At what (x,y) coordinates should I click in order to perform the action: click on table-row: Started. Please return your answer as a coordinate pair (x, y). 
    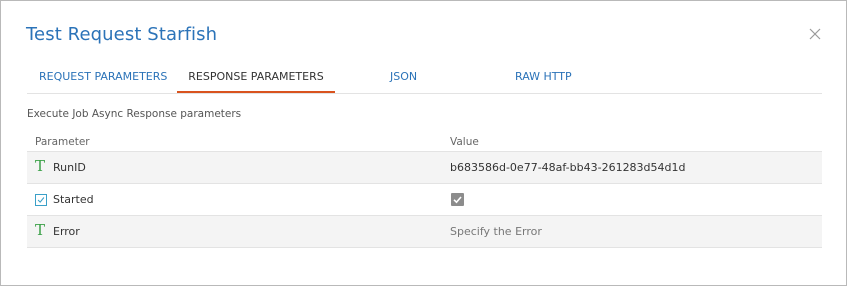
    Looking at the image, I should click on (424, 200).